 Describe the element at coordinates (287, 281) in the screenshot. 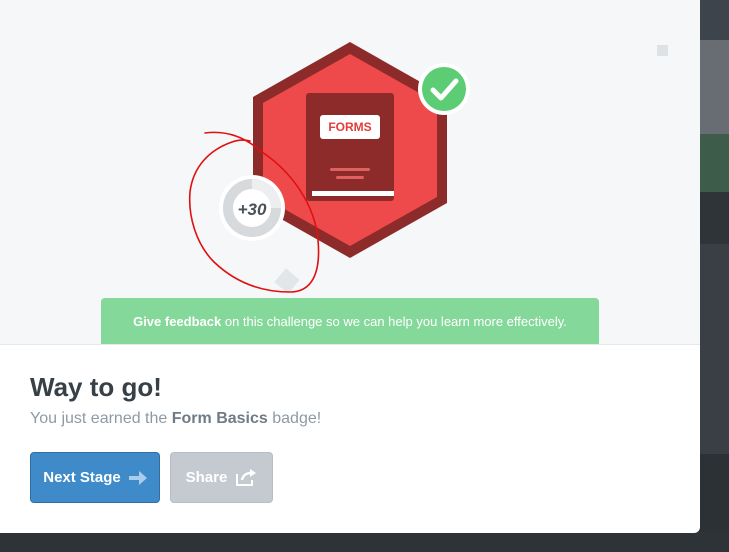

I see `points-tail` at that location.